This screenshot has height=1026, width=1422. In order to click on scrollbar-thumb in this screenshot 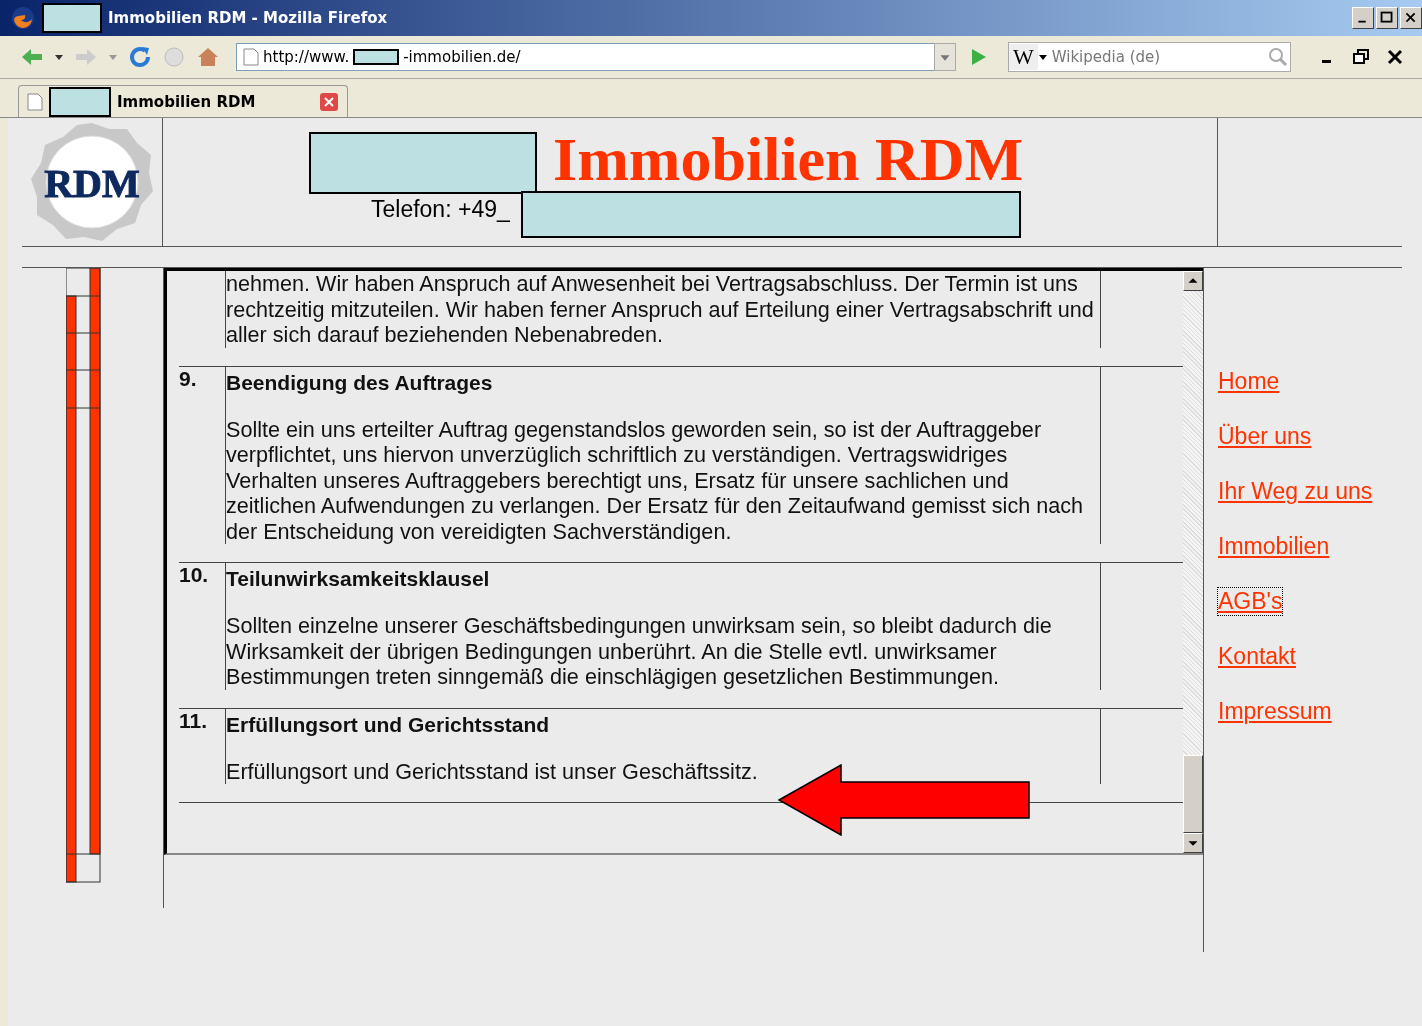, I will do `click(1193, 794)`.